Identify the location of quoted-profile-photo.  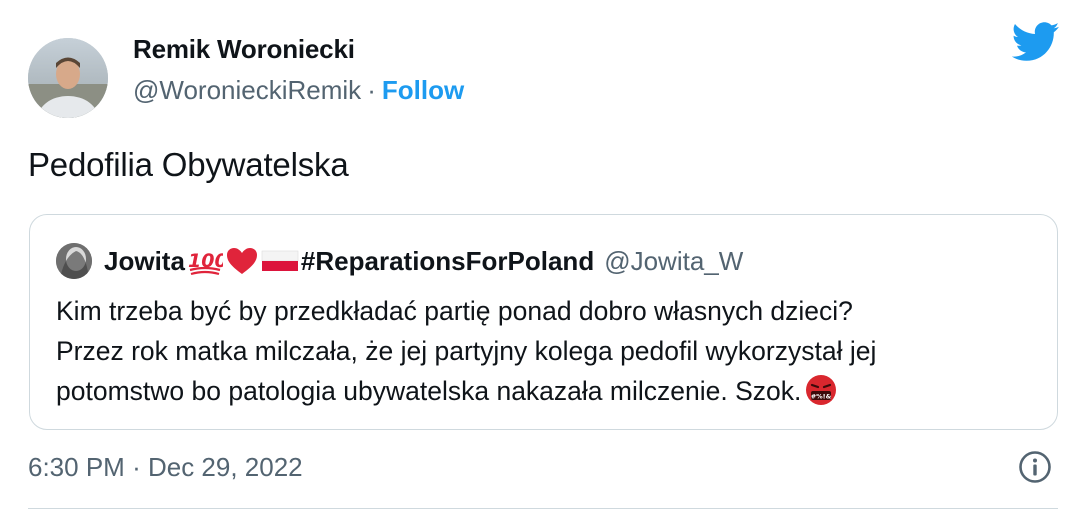
(74, 261).